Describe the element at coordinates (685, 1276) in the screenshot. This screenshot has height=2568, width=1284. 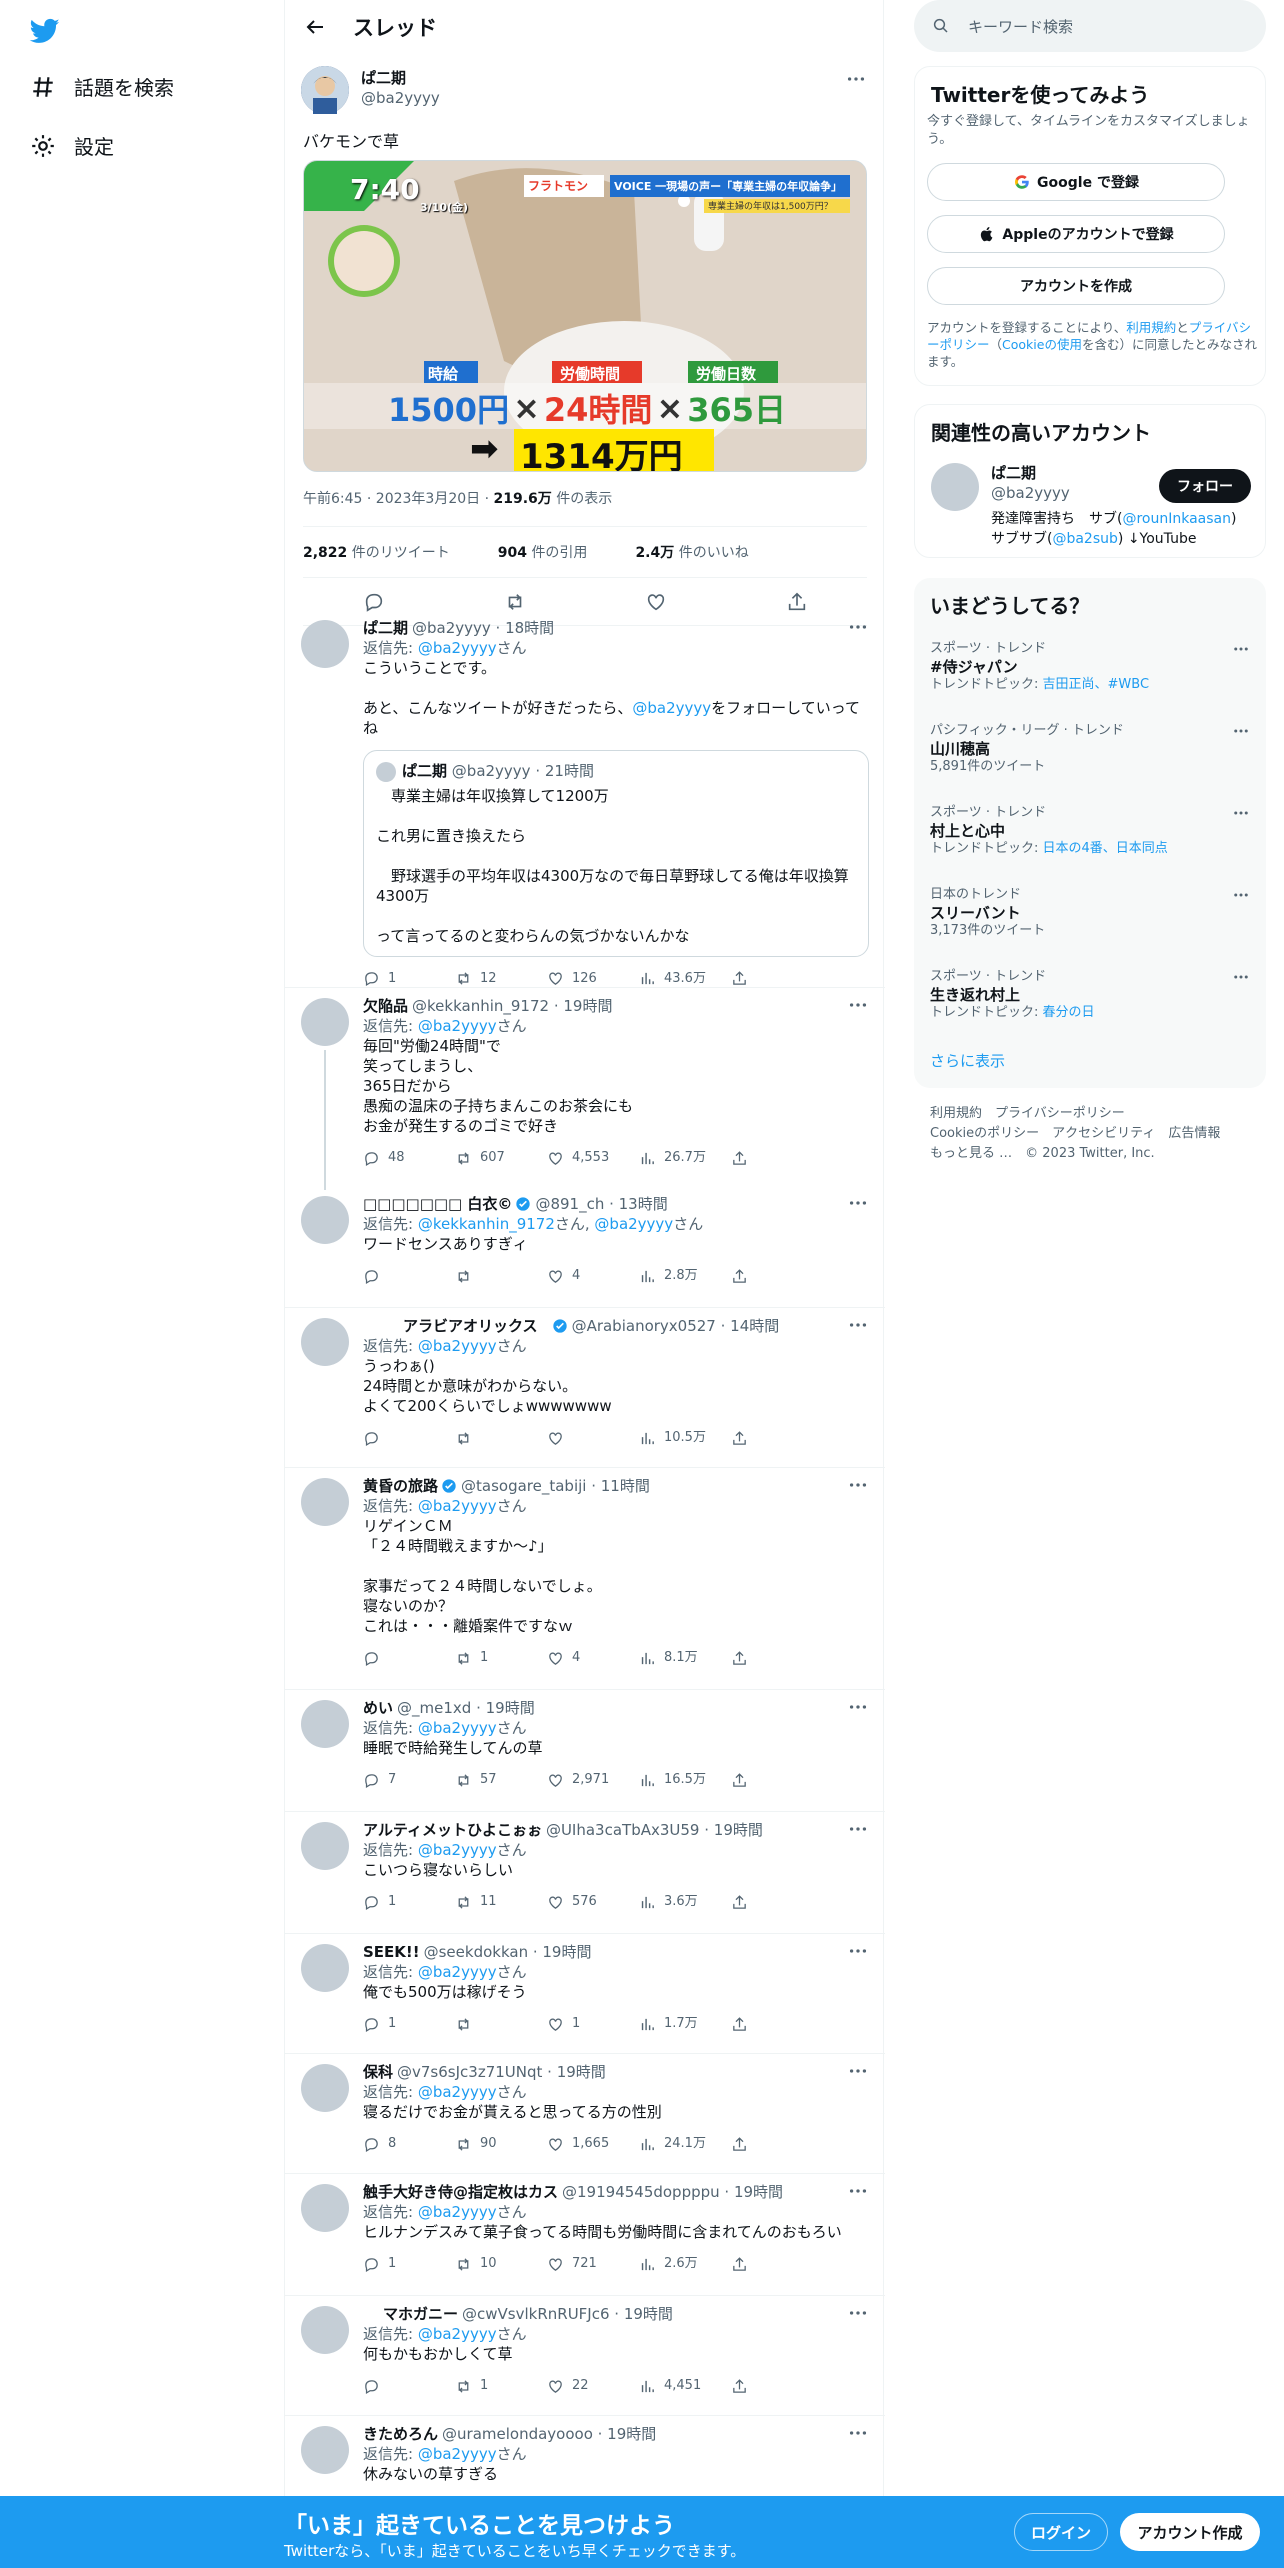
I see `views-button: 2.8万` at that location.